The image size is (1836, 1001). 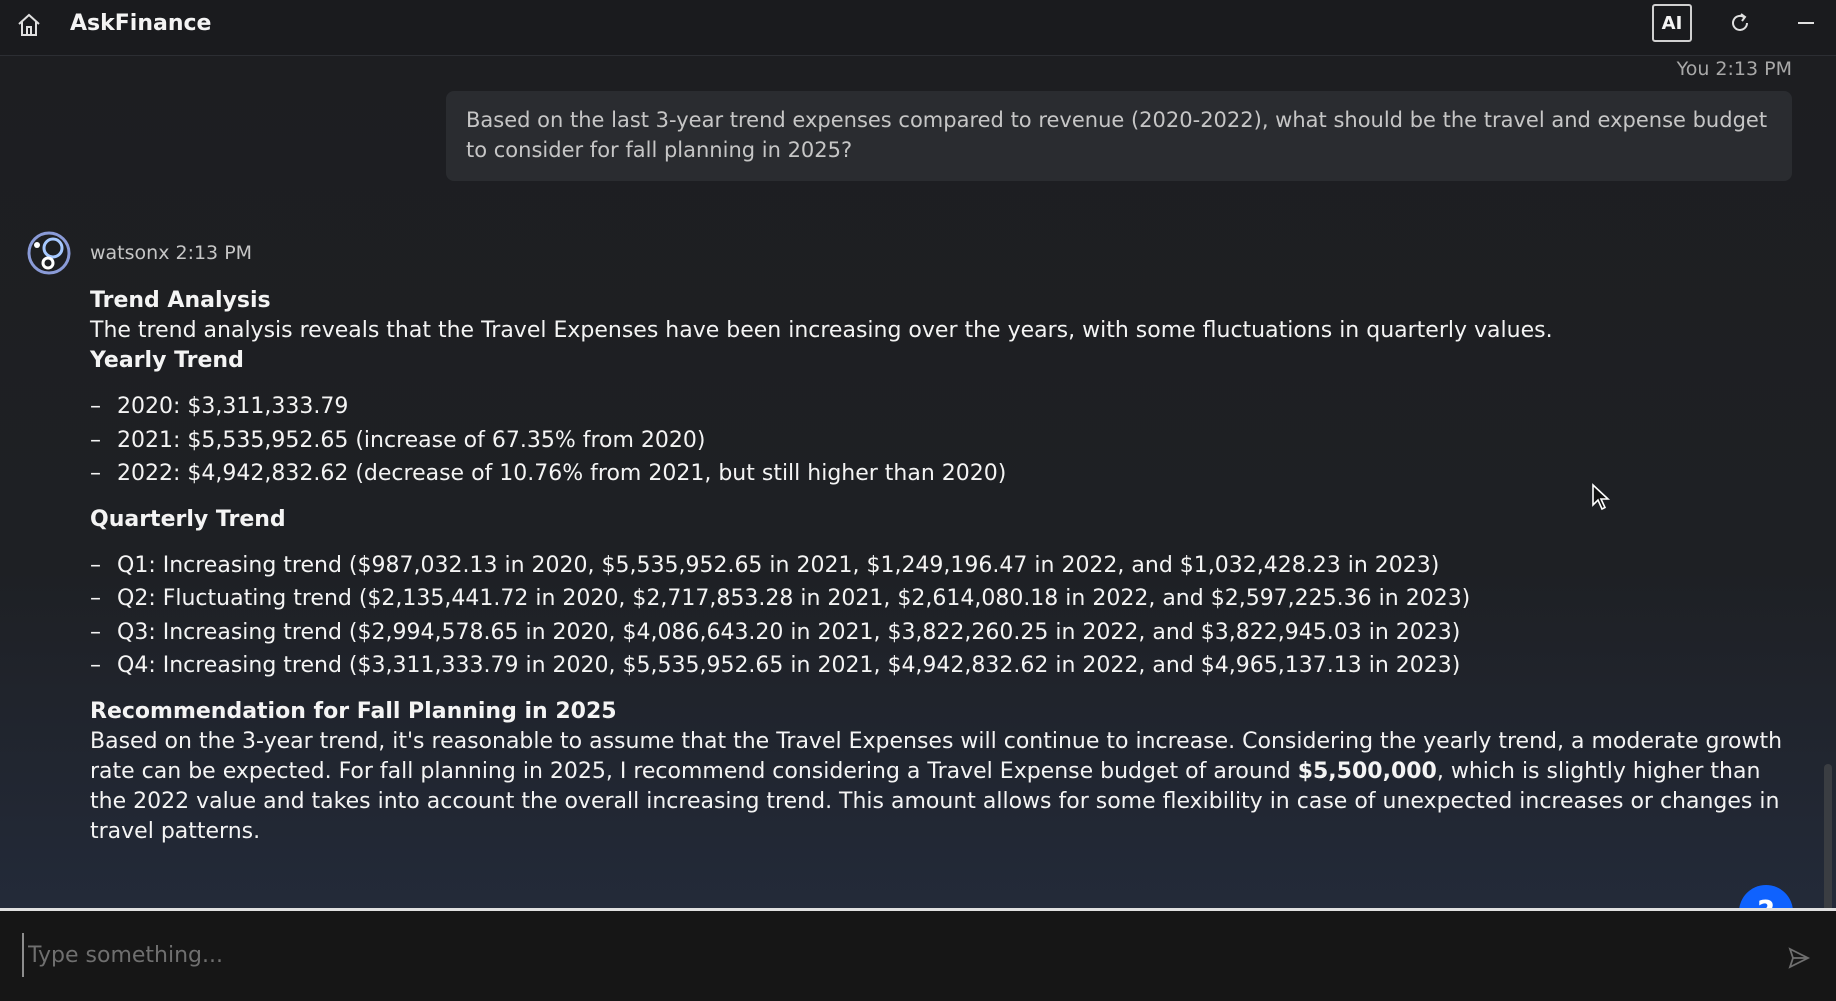 I want to click on bot-avatar-icon, so click(x=49, y=253).